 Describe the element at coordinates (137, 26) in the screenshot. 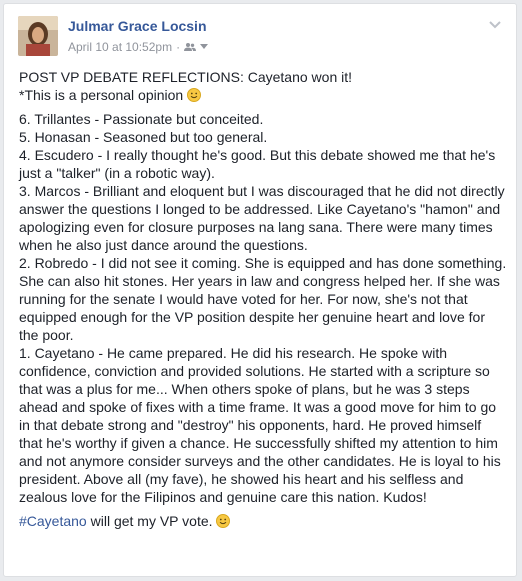

I see `author-name: Julmar Grace Locsin` at that location.